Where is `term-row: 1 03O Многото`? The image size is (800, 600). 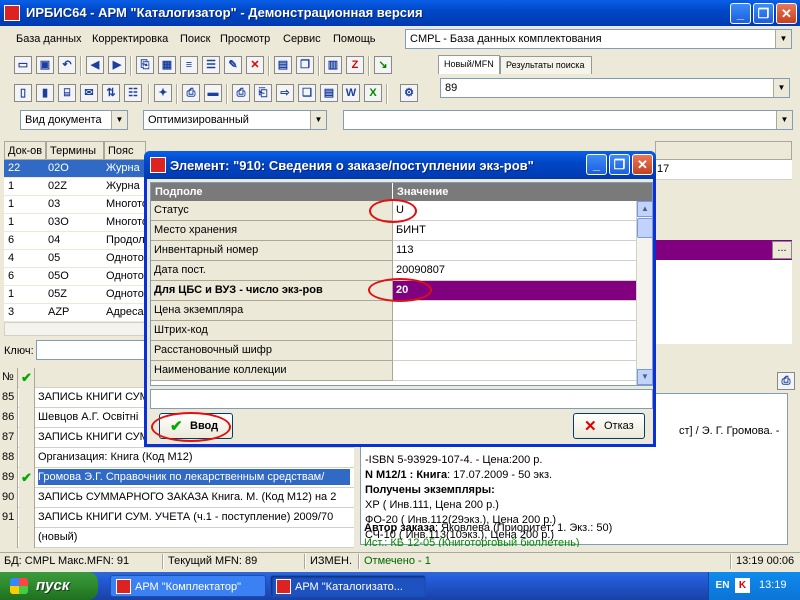
term-row: 1 03O Многото is located at coordinates (76, 222).